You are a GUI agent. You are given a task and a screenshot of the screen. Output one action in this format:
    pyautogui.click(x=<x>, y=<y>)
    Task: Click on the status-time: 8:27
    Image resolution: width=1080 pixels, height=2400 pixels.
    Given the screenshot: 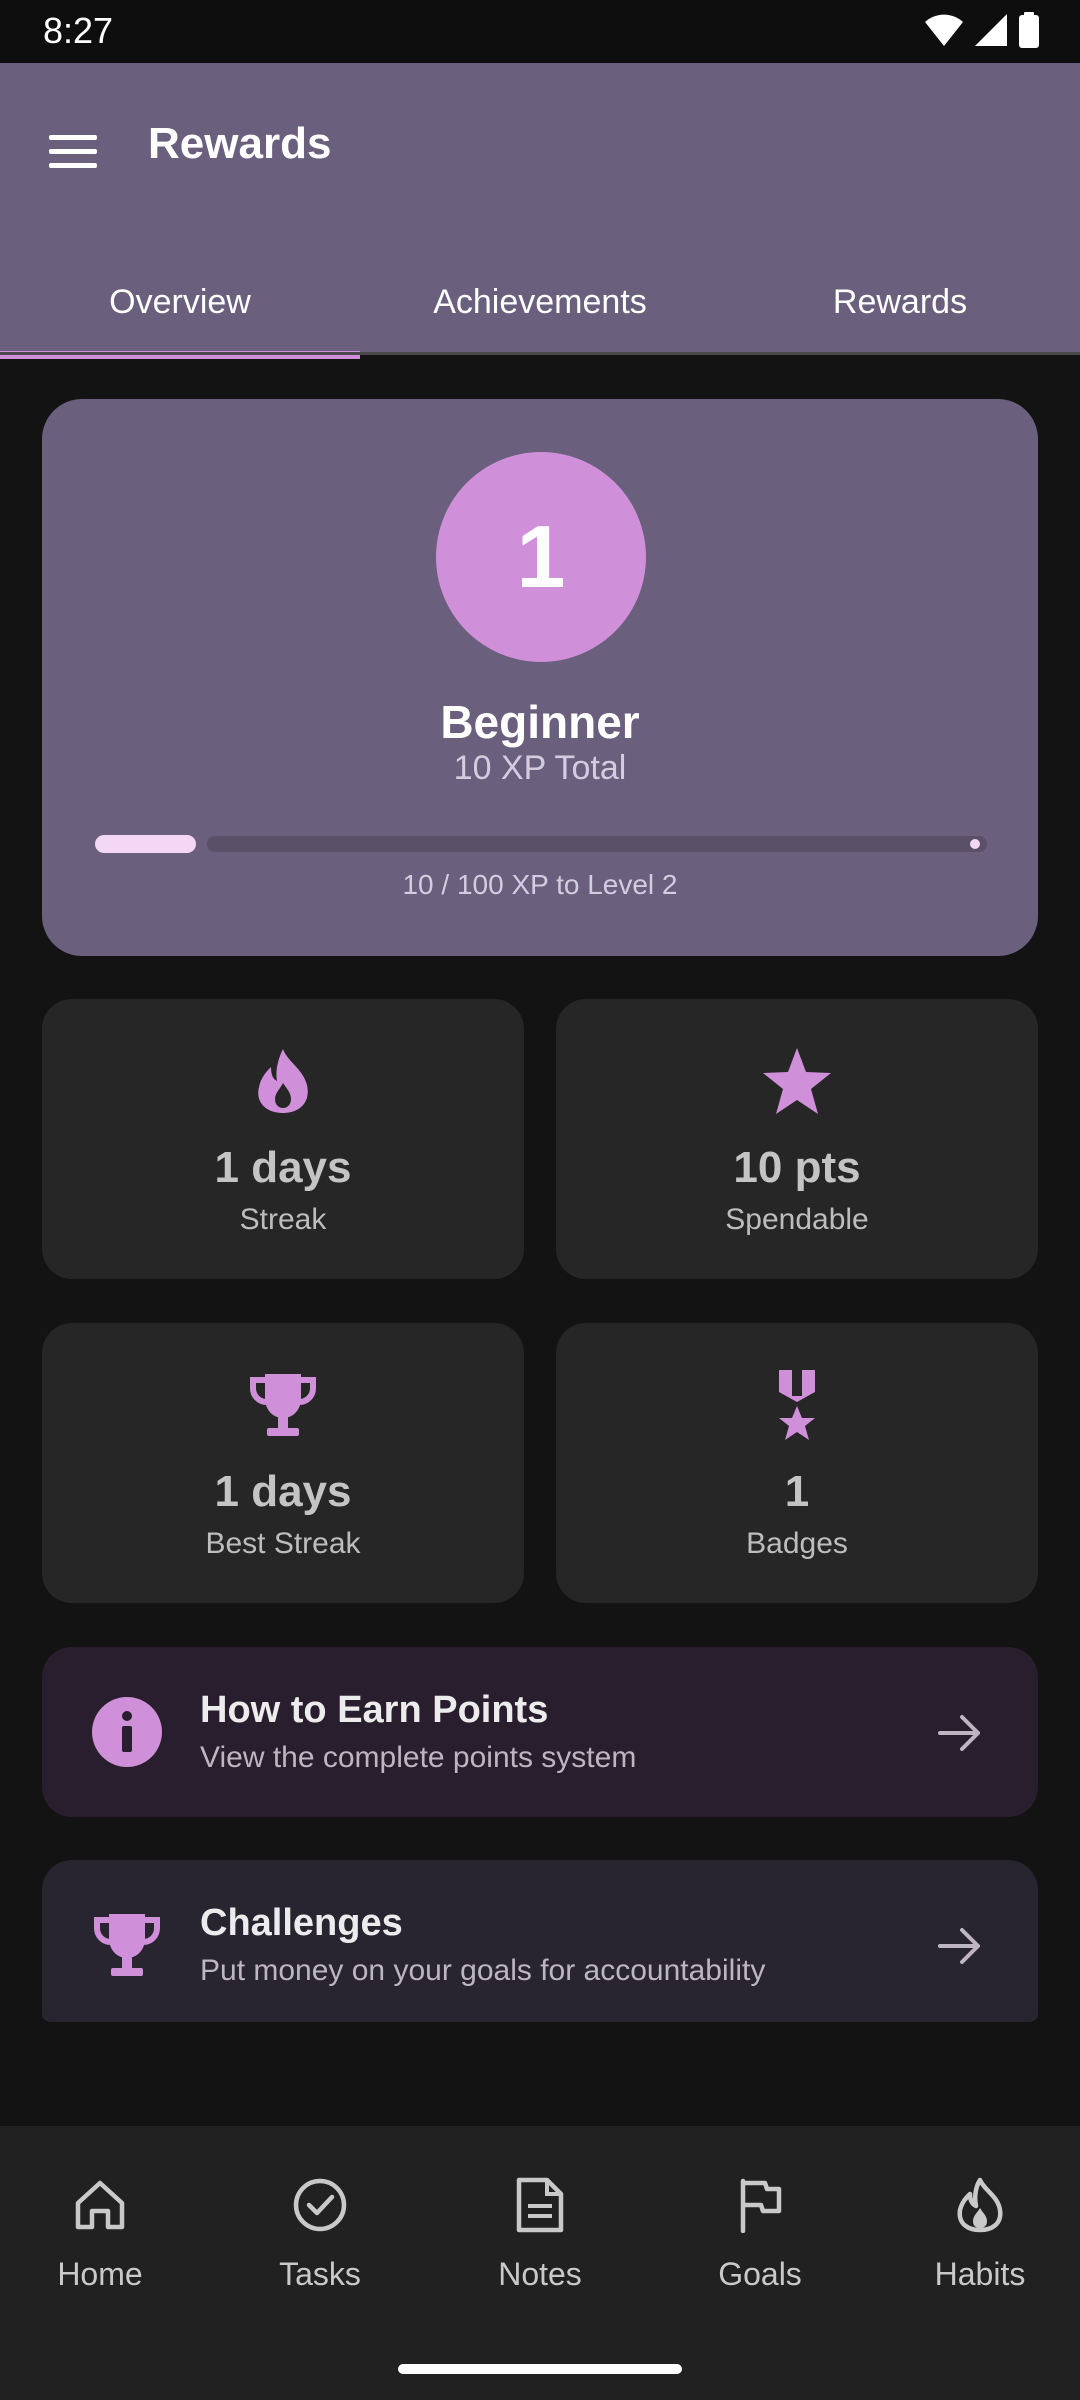 What is the action you would take?
    pyautogui.click(x=78, y=30)
    